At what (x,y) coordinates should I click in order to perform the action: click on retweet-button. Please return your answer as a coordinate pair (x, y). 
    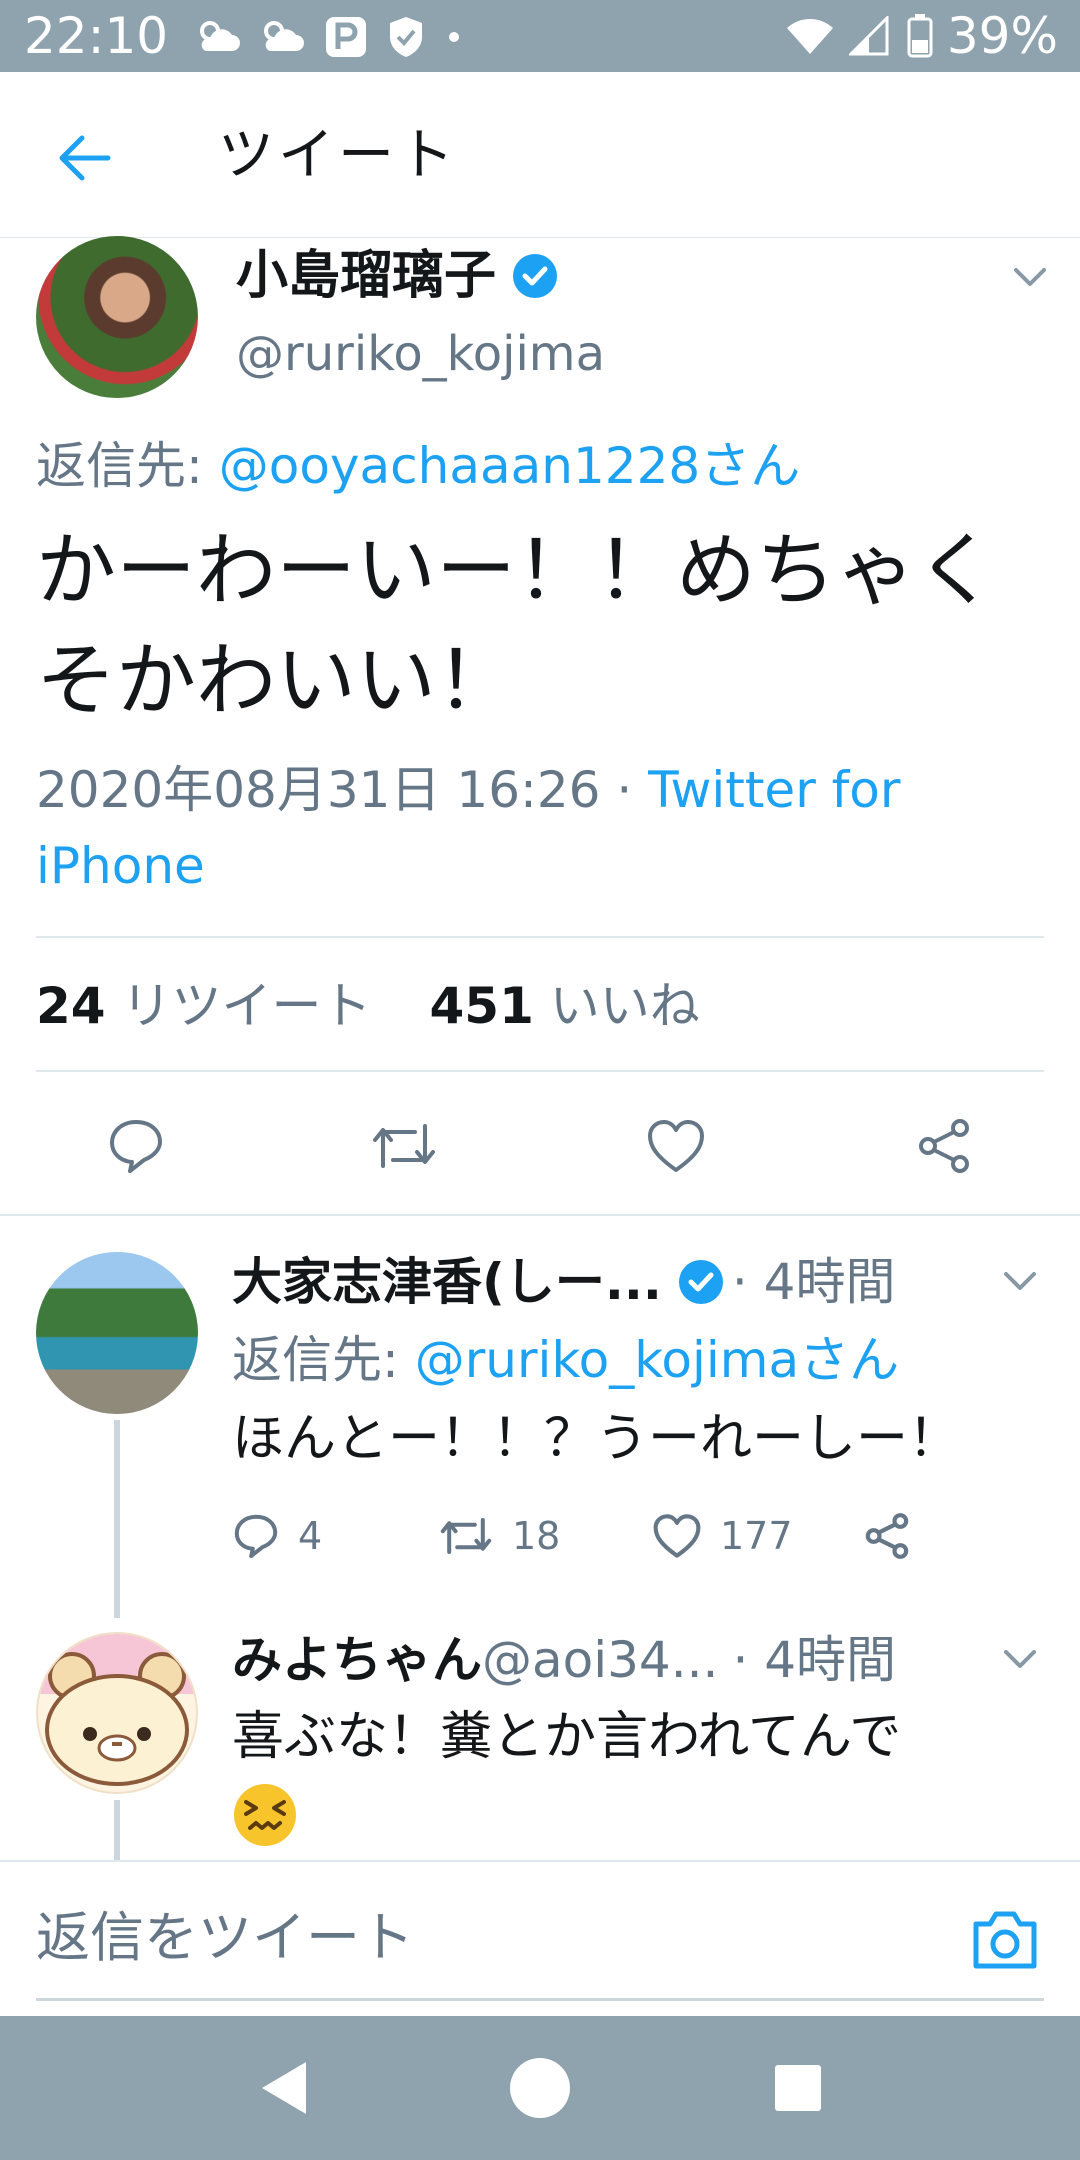
    Looking at the image, I should click on (404, 1146).